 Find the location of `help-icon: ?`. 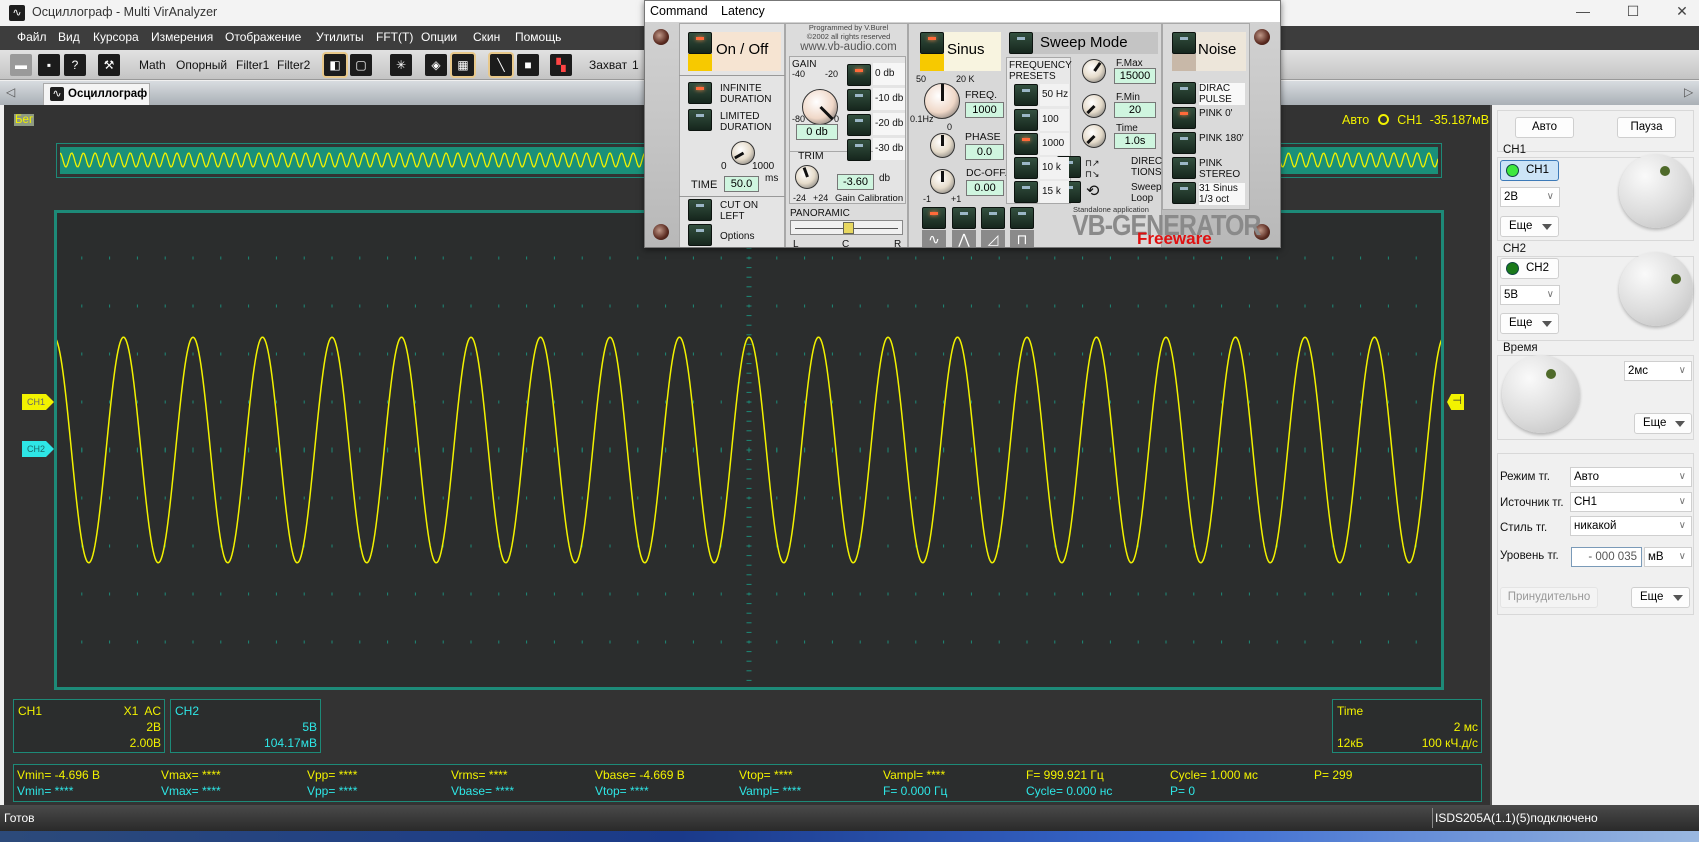

help-icon: ? is located at coordinates (75, 65).